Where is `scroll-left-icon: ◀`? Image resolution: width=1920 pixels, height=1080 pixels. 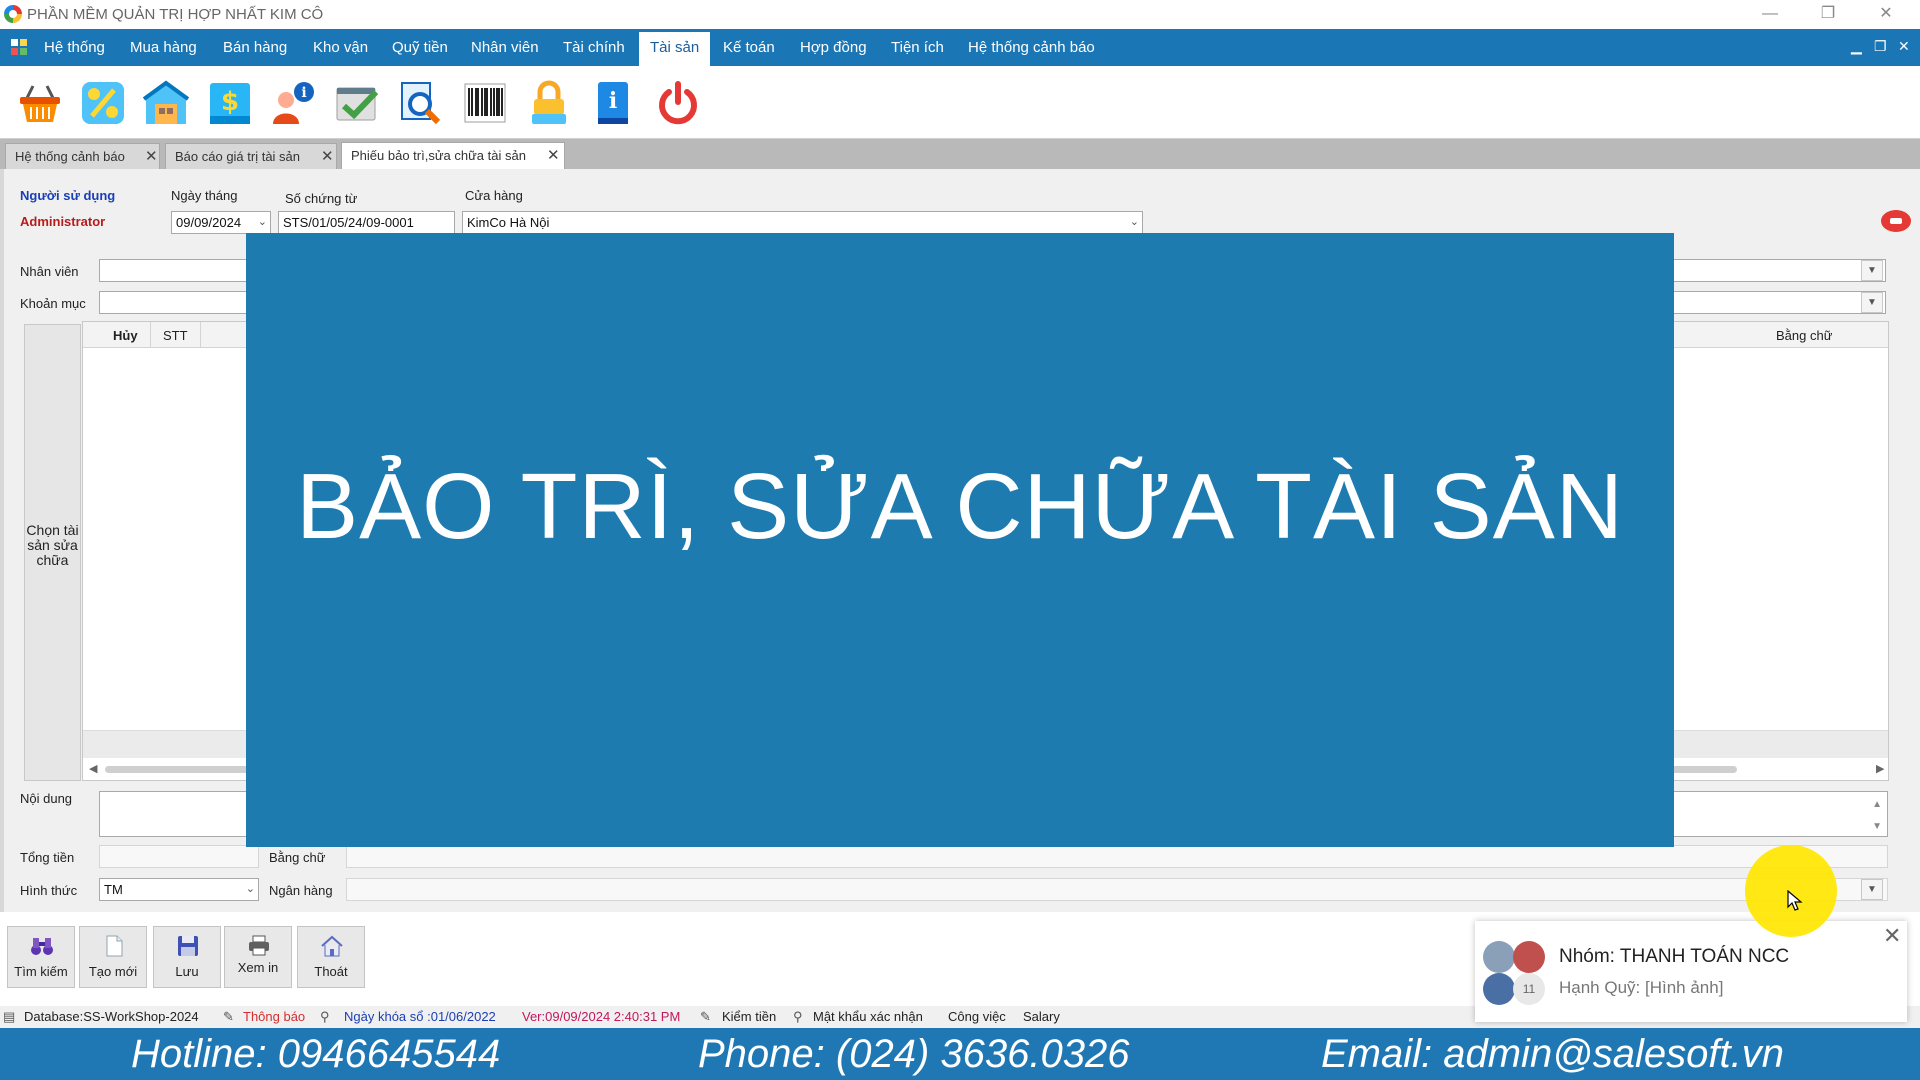 scroll-left-icon: ◀ is located at coordinates (93, 768).